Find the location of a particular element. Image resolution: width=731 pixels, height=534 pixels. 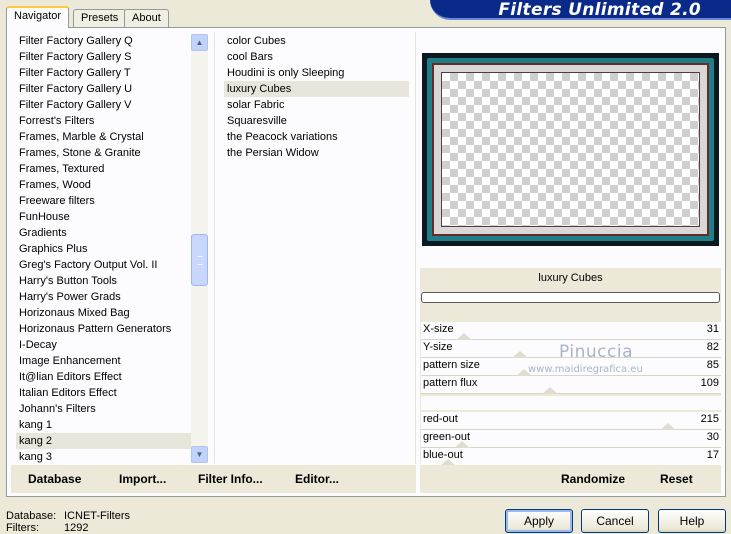

param-slider: pattern flux 109 is located at coordinates (571, 385).